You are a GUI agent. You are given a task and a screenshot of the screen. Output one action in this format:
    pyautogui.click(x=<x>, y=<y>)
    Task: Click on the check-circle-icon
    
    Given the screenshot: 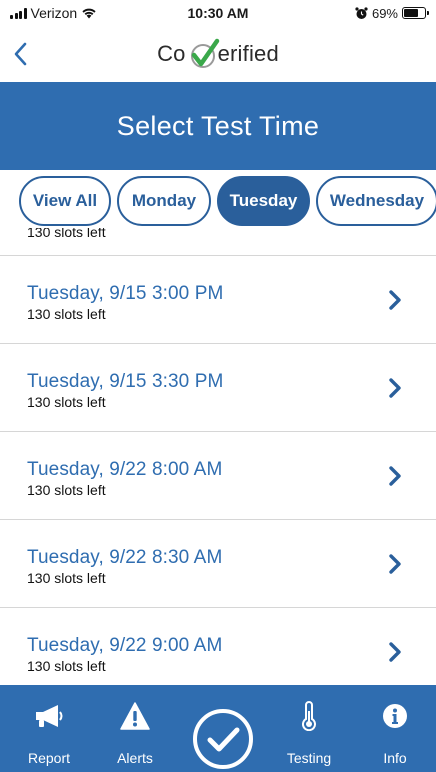 What is the action you would take?
    pyautogui.click(x=223, y=739)
    